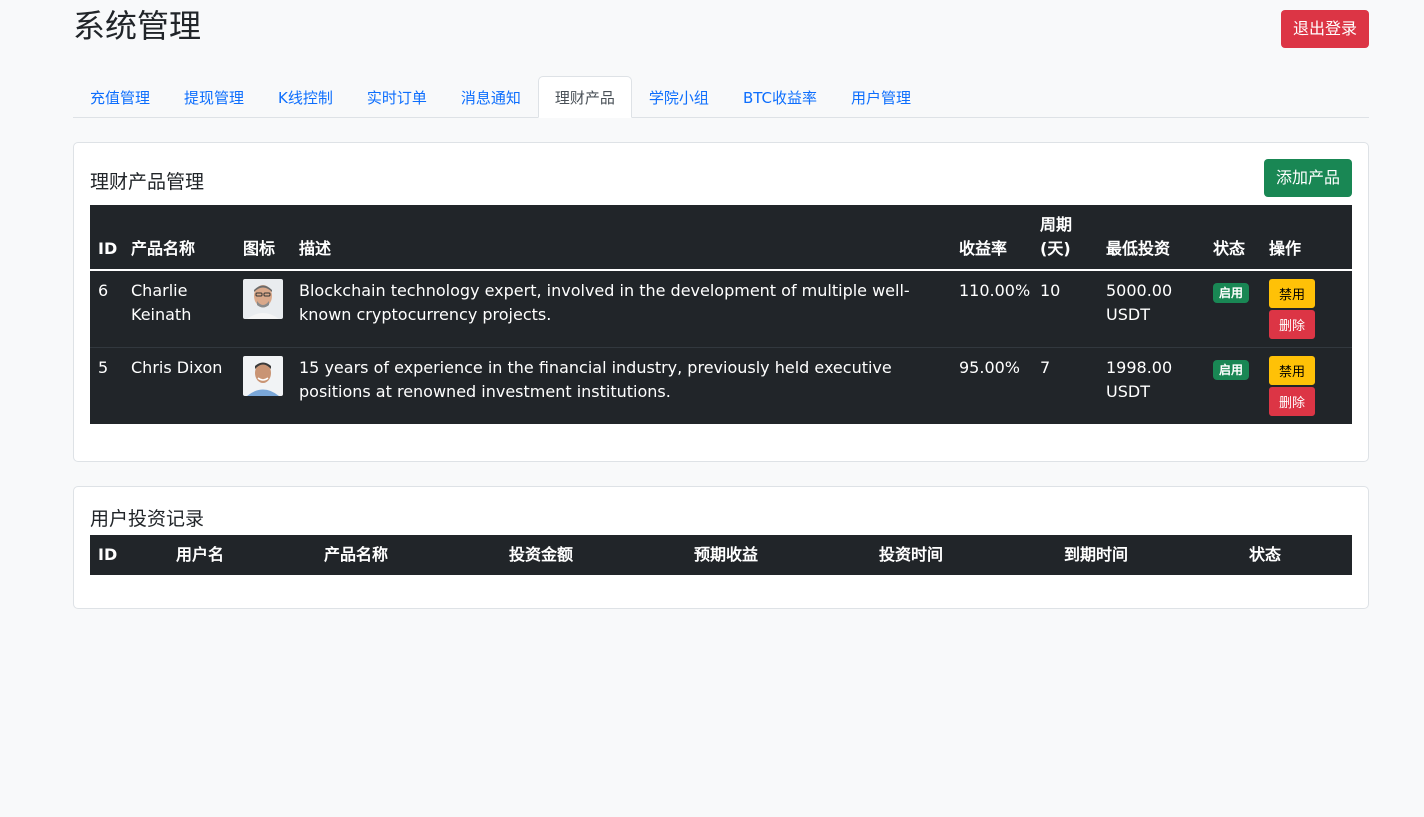 This screenshot has height=817, width=1424. I want to click on product-id: 6, so click(106, 309).